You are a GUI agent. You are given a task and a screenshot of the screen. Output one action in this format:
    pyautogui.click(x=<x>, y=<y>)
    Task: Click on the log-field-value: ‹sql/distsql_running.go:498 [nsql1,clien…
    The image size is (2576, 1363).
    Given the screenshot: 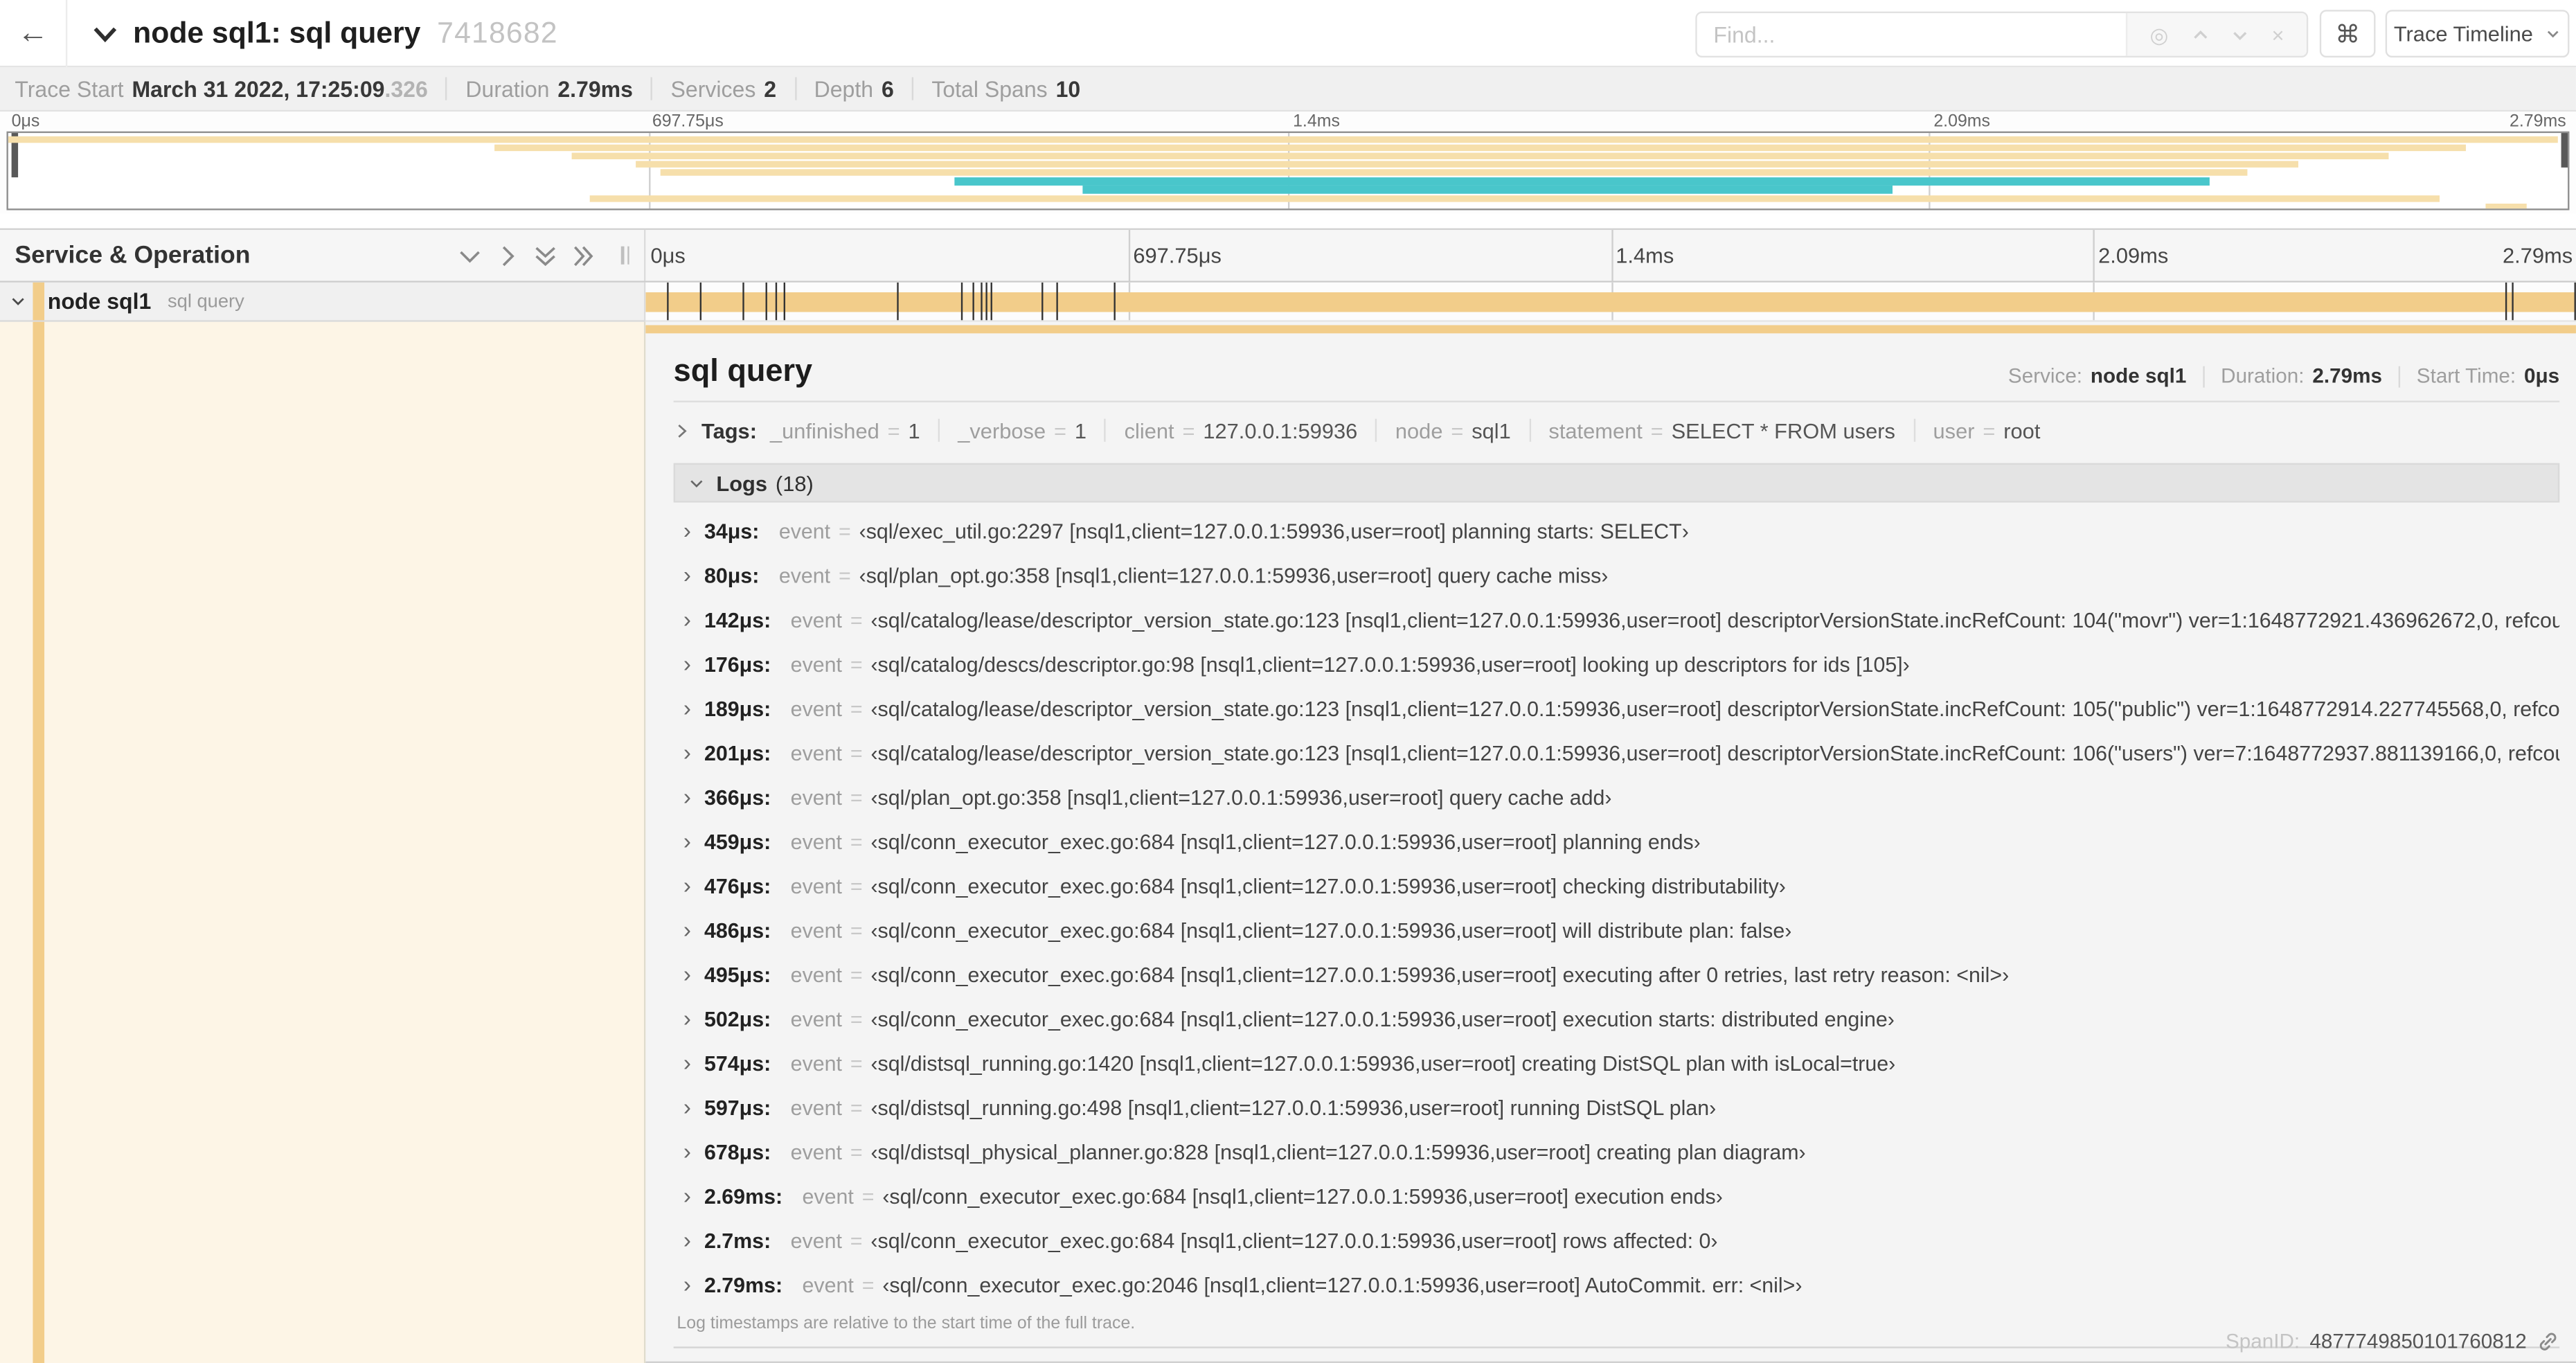 What is the action you would take?
    pyautogui.click(x=1294, y=1108)
    